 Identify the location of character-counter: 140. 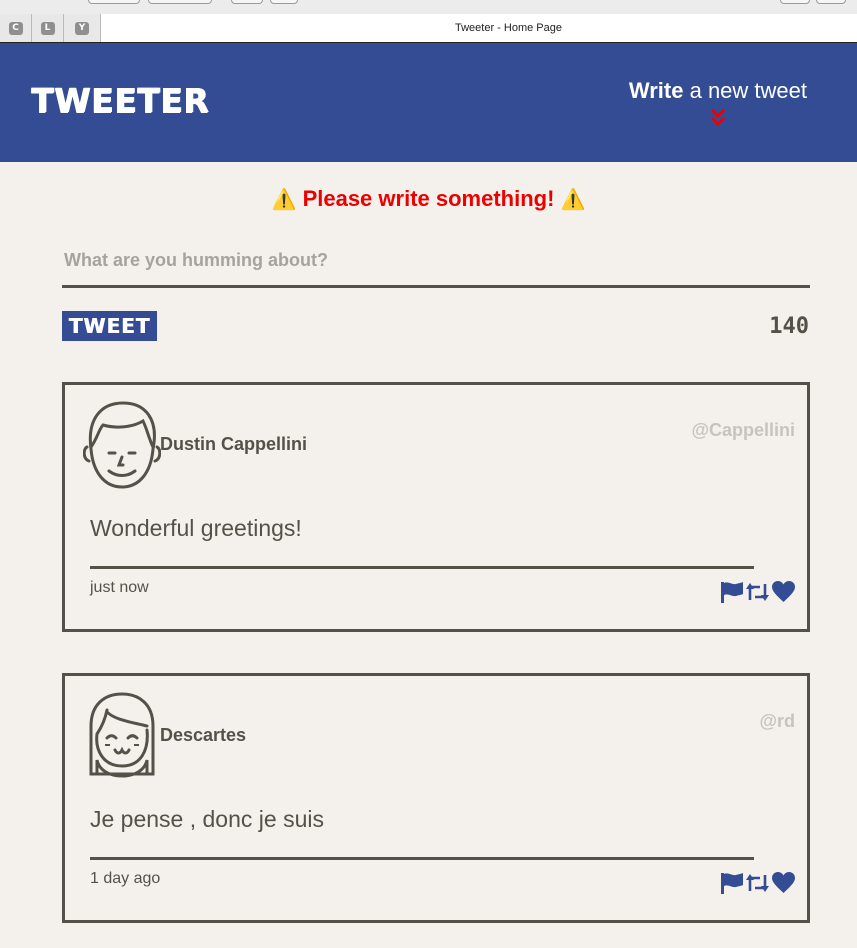
(789, 326).